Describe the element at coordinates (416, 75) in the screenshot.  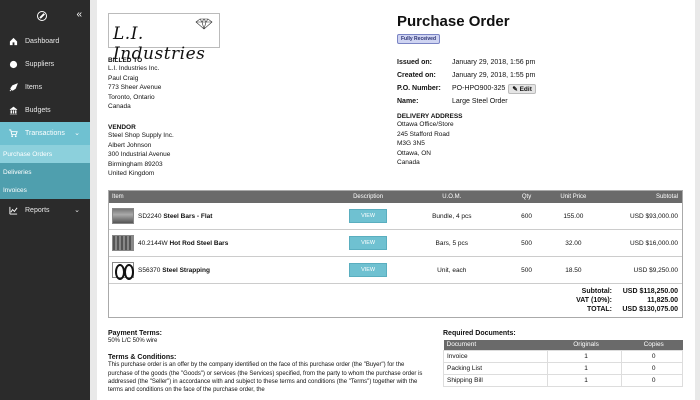
I see `created-label: Created on:` at that location.